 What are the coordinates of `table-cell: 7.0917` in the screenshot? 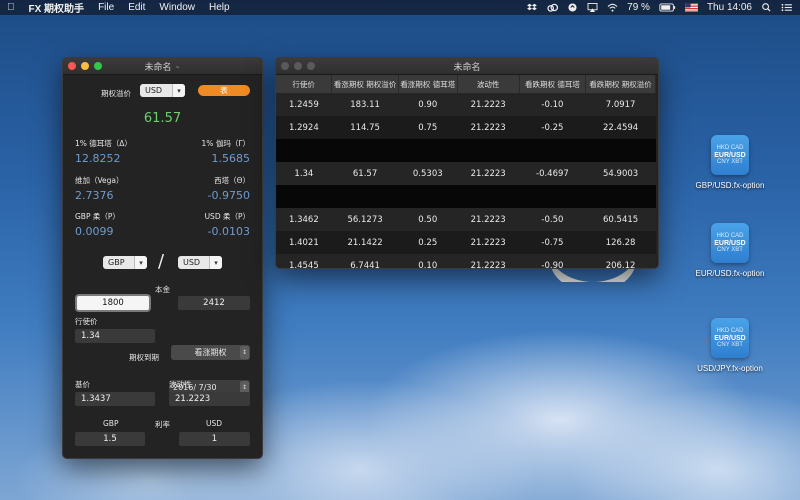 It's located at (620, 104).